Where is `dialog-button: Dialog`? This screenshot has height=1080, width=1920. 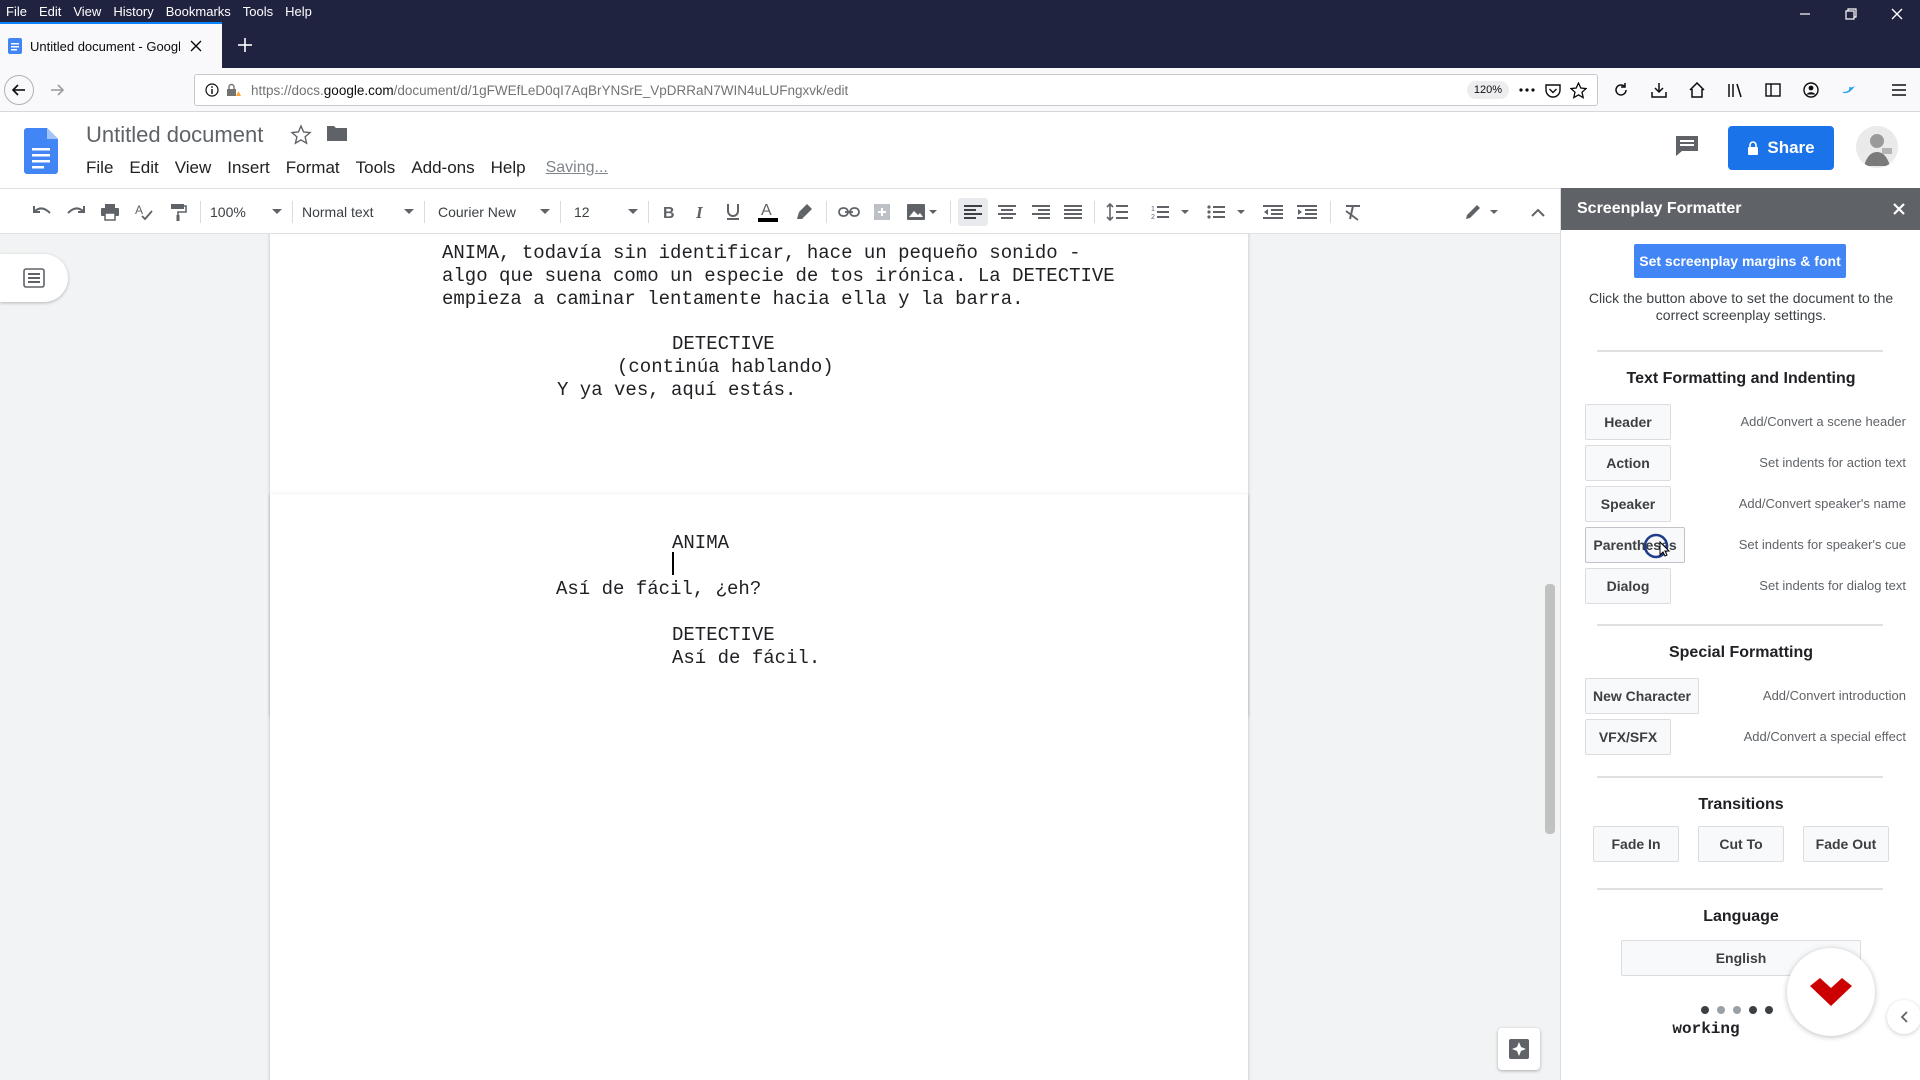 dialog-button: Dialog is located at coordinates (1628, 586).